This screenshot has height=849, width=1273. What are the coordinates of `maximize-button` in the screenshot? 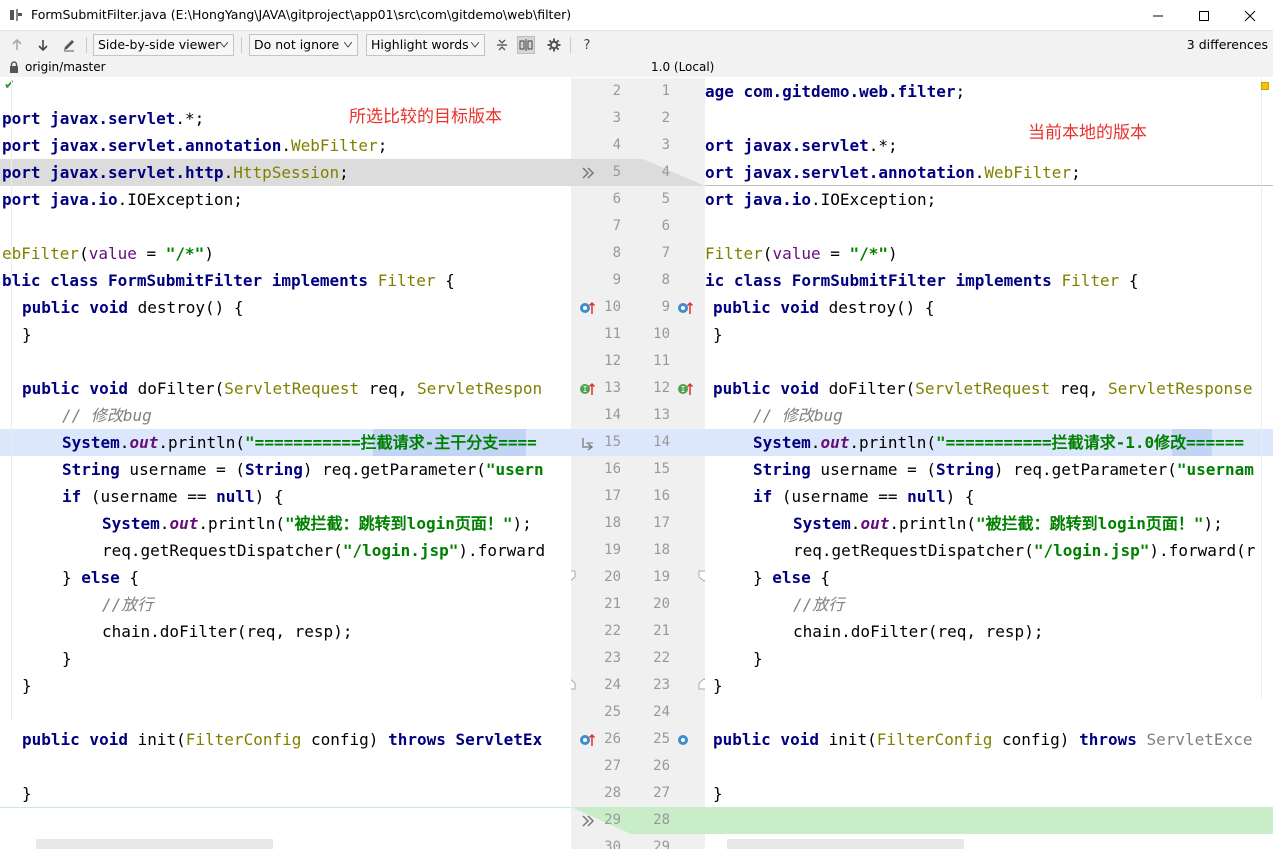 It's located at (1204, 15).